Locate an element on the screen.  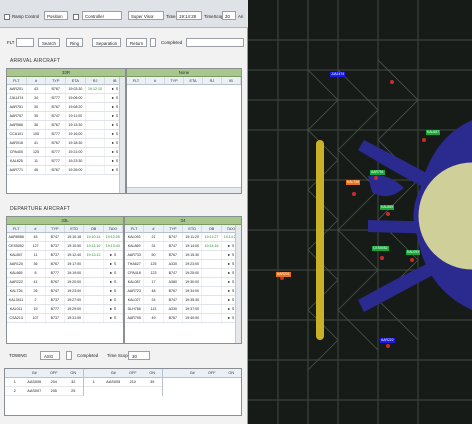
controller-checkbox is located at coordinates (76, 17).